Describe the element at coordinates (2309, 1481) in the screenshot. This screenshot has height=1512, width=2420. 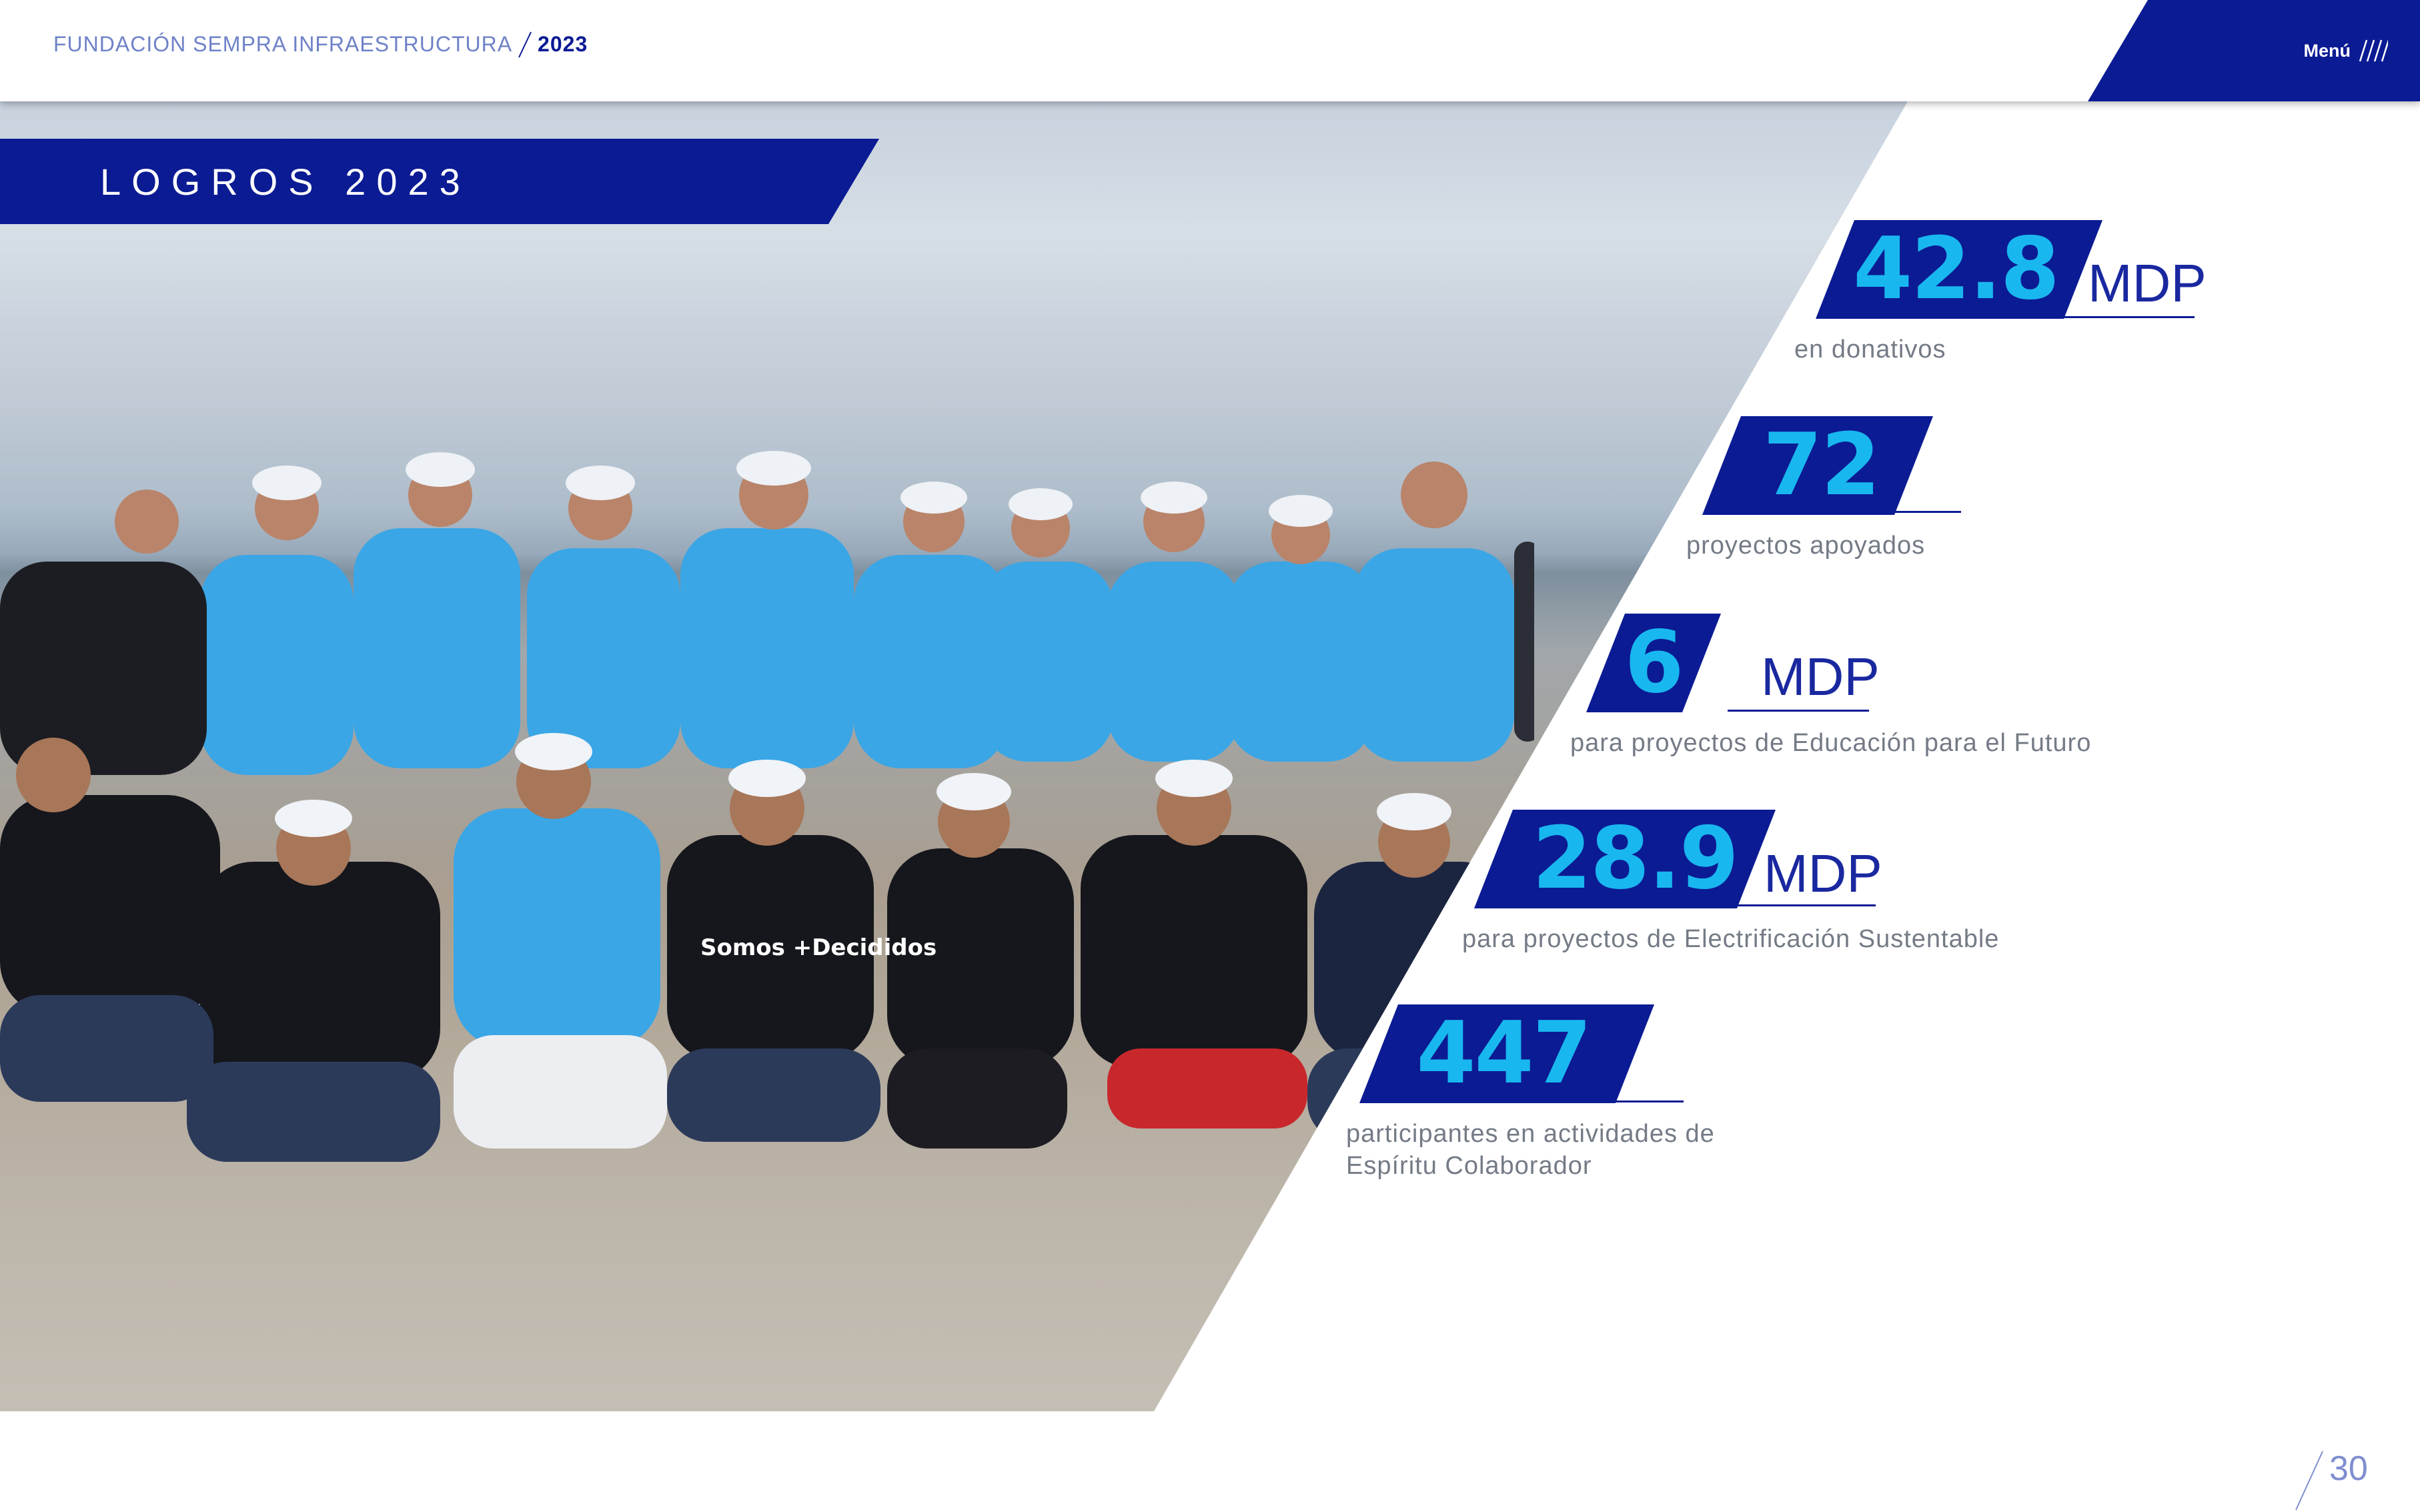
I see `page-slash-icon` at that location.